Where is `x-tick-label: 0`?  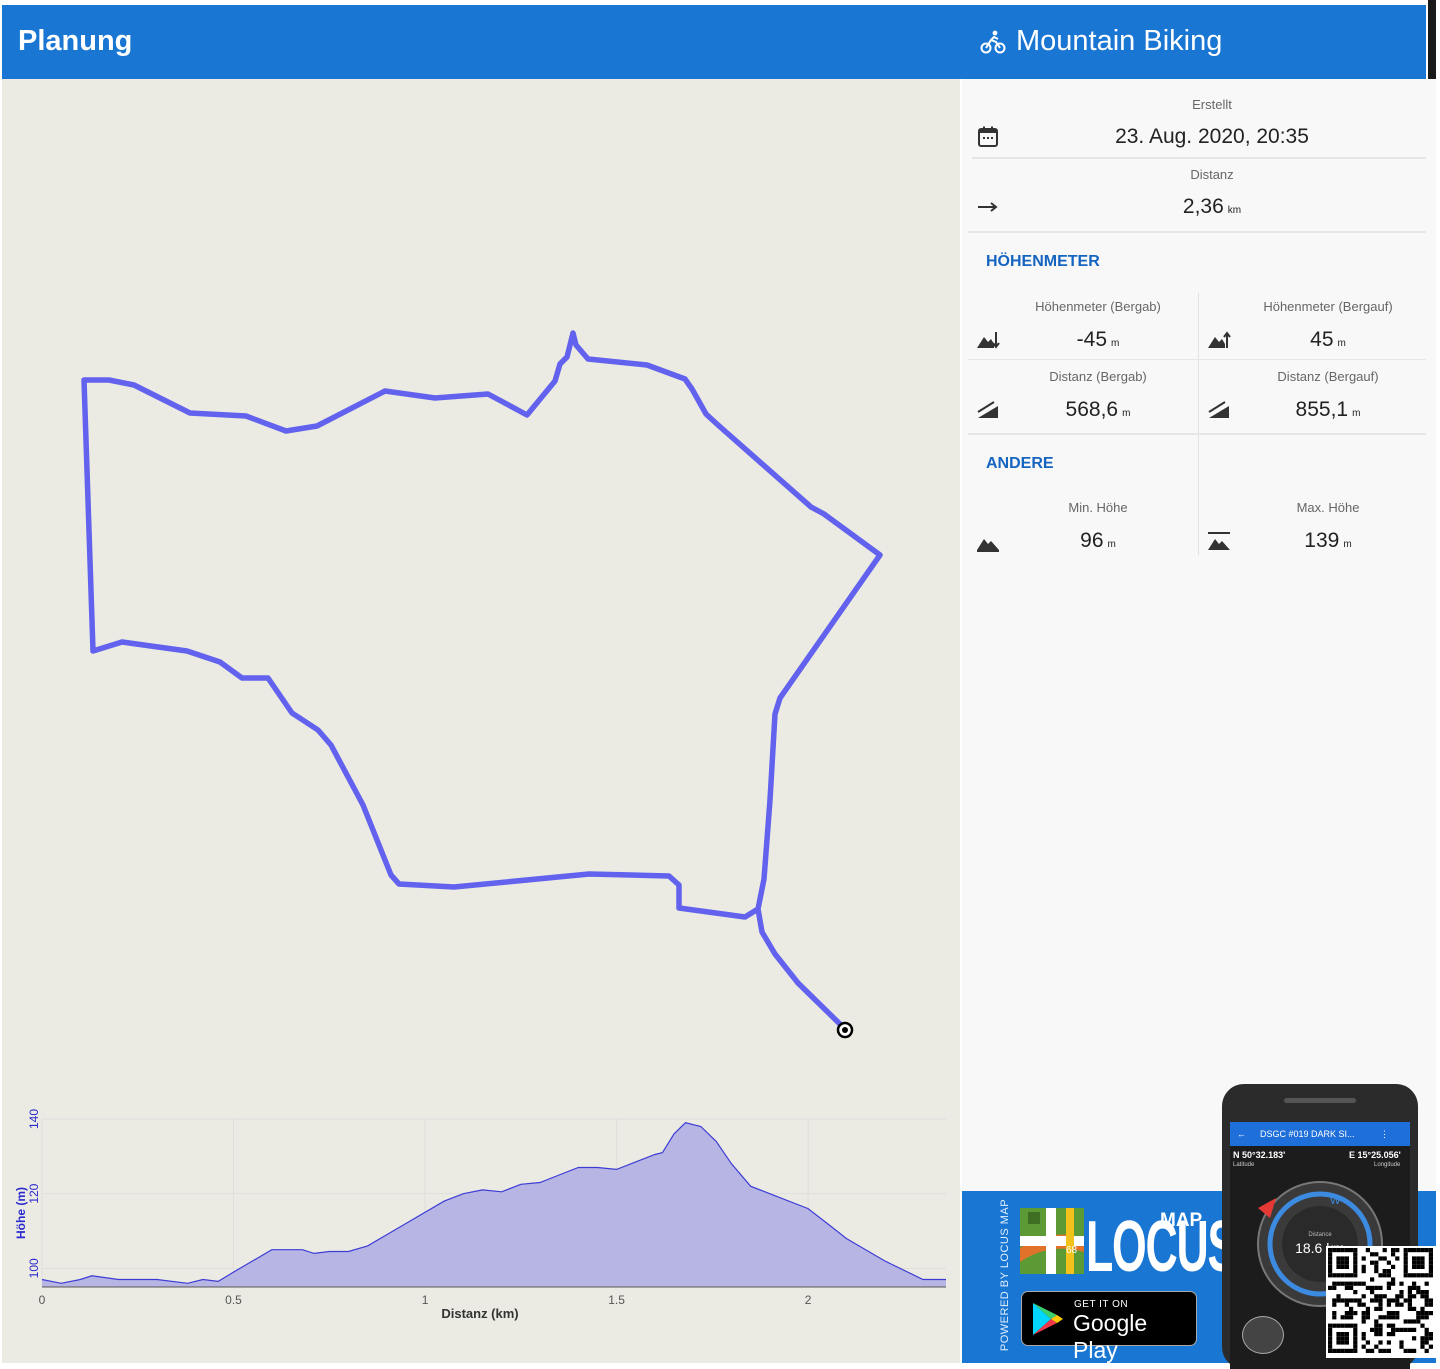 x-tick-label: 0 is located at coordinates (42, 1300).